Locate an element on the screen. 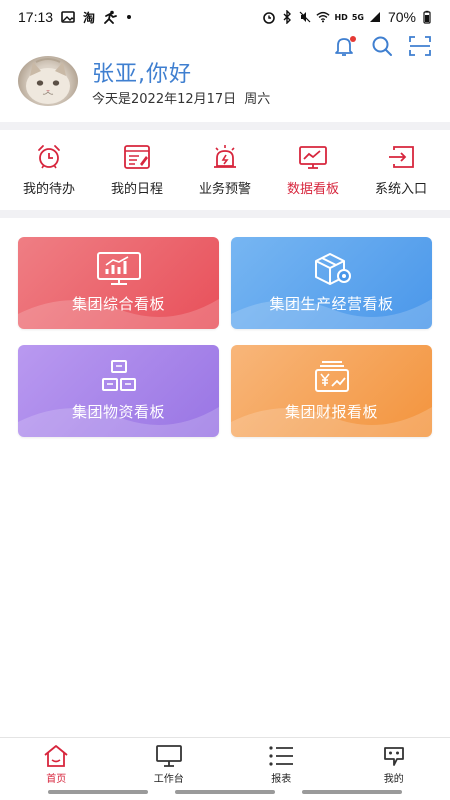 The height and width of the screenshot is (800, 450). quick-nav-label: 系统入口 is located at coordinates (400, 189).